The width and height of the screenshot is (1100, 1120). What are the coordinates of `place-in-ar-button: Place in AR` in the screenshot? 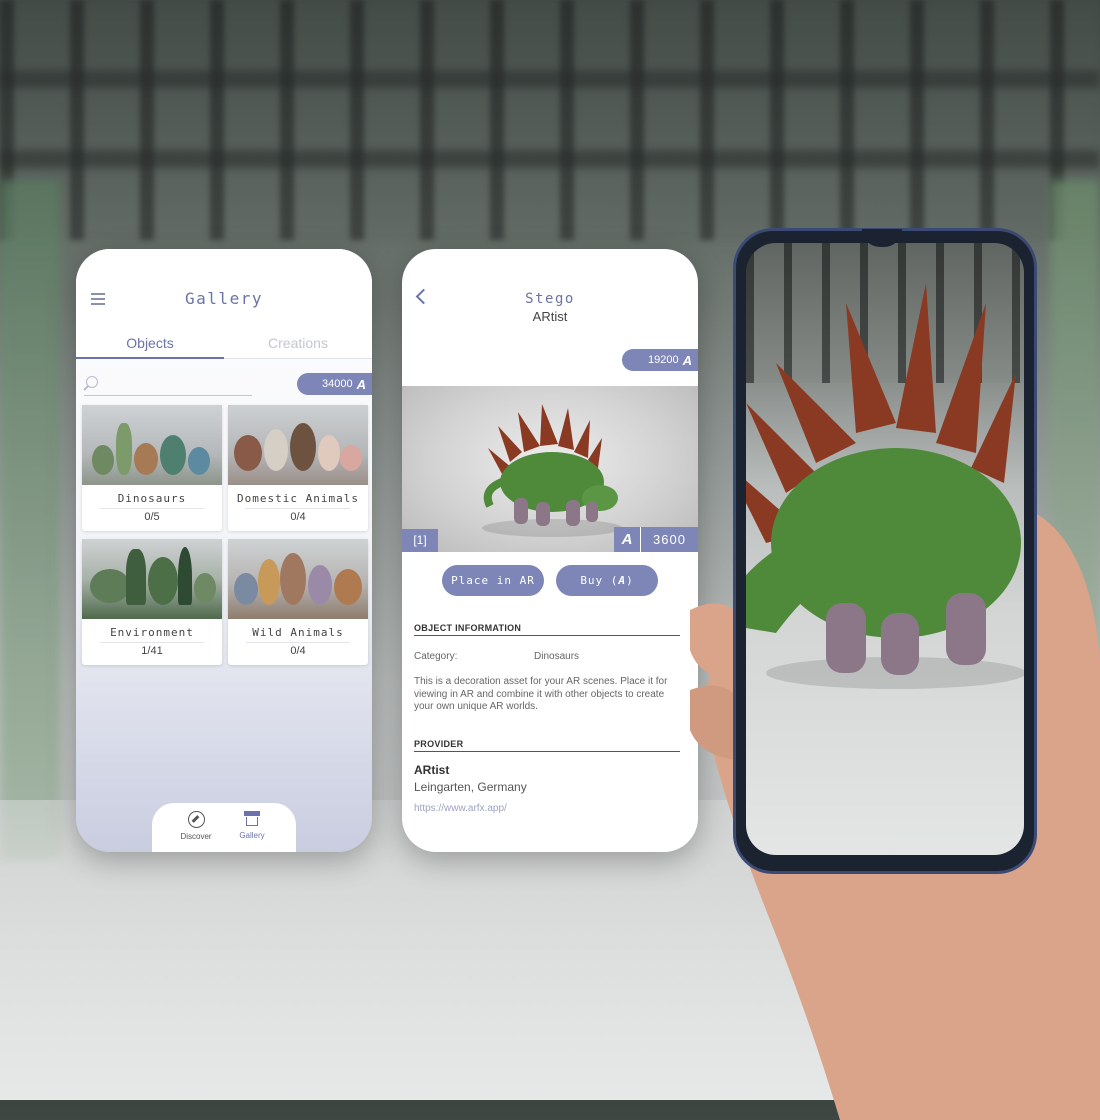 It's located at (493, 580).